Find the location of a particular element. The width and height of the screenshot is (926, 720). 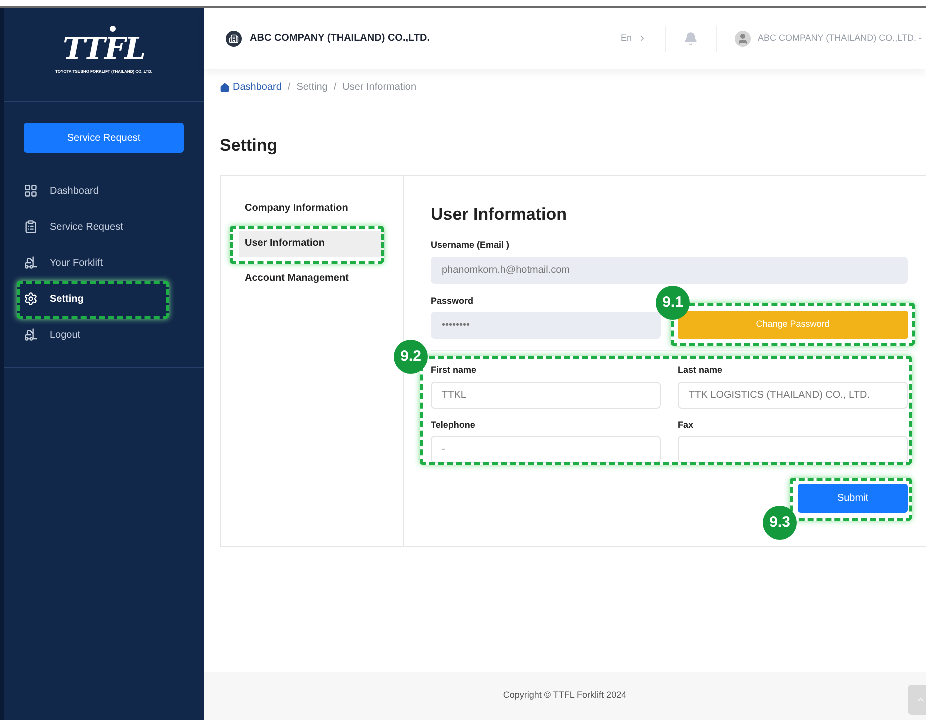

logo-wordmark: TTFL is located at coordinates (104, 50).